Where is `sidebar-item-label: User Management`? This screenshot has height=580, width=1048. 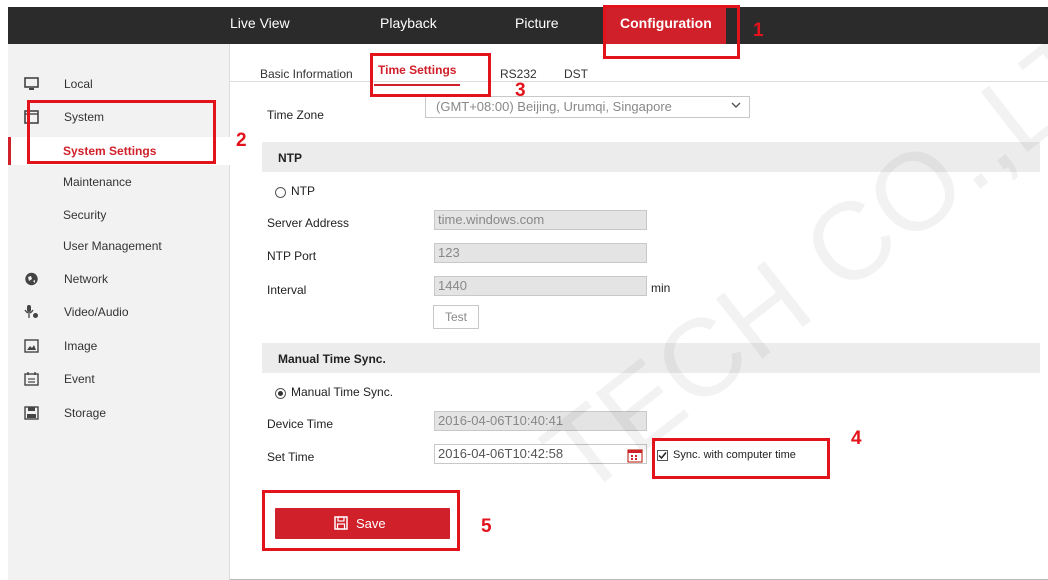 sidebar-item-label: User Management is located at coordinates (112, 246).